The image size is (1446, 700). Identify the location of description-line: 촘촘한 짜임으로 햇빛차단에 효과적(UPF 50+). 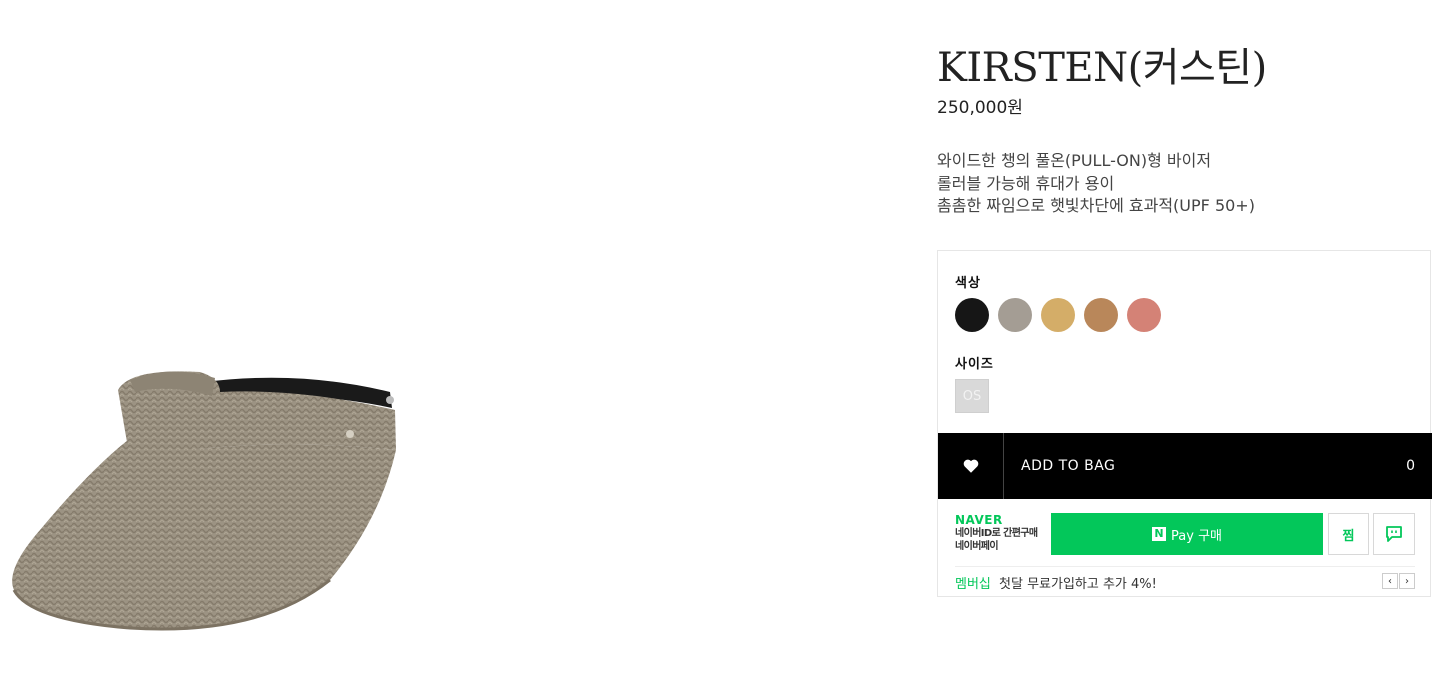
(1096, 205).